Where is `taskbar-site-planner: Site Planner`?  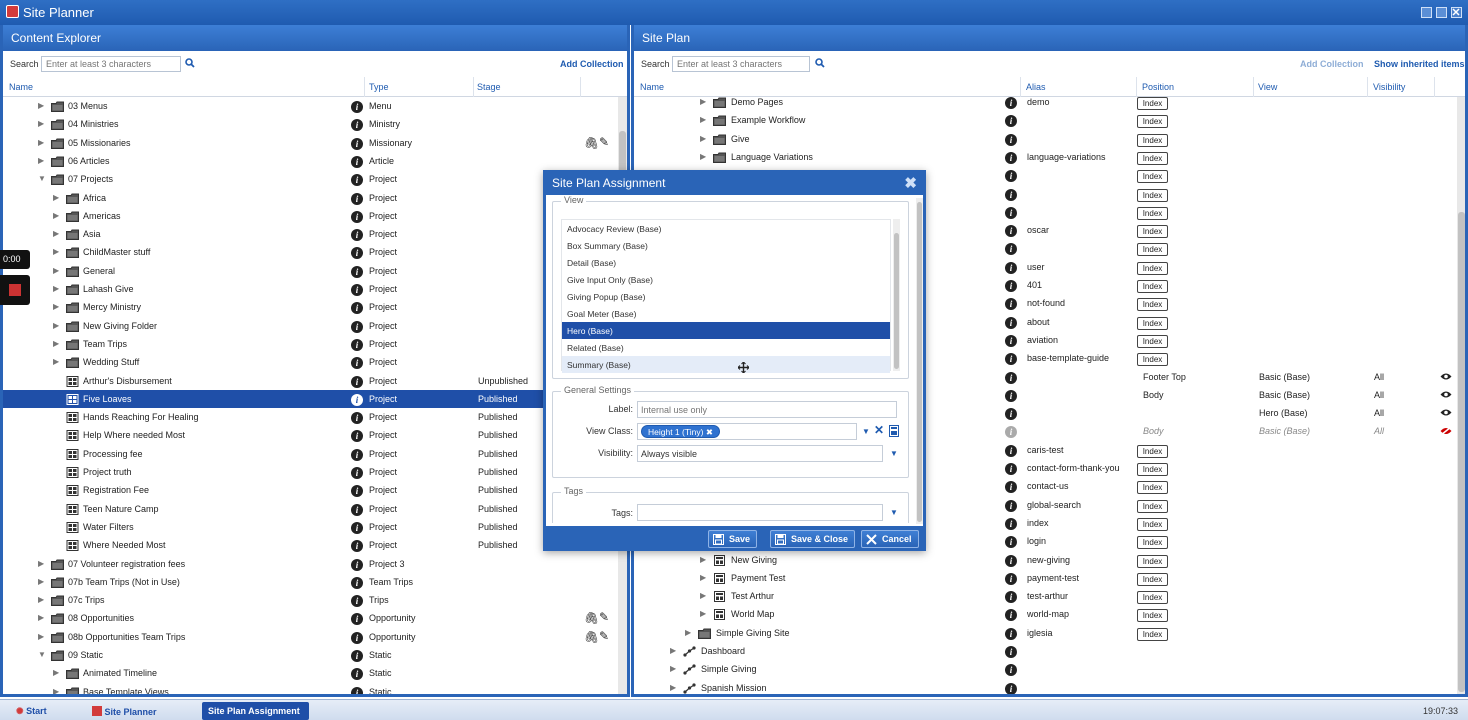
taskbar-site-planner: Site Planner is located at coordinates (124, 711).